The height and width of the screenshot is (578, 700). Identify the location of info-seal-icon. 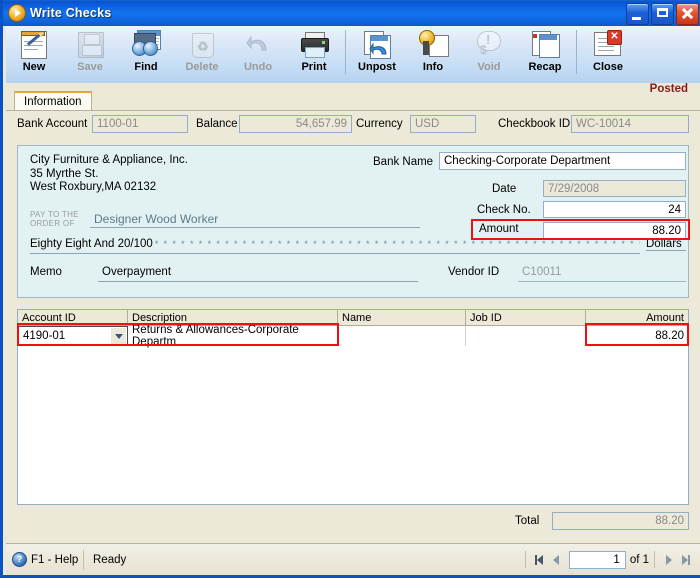
(433, 44).